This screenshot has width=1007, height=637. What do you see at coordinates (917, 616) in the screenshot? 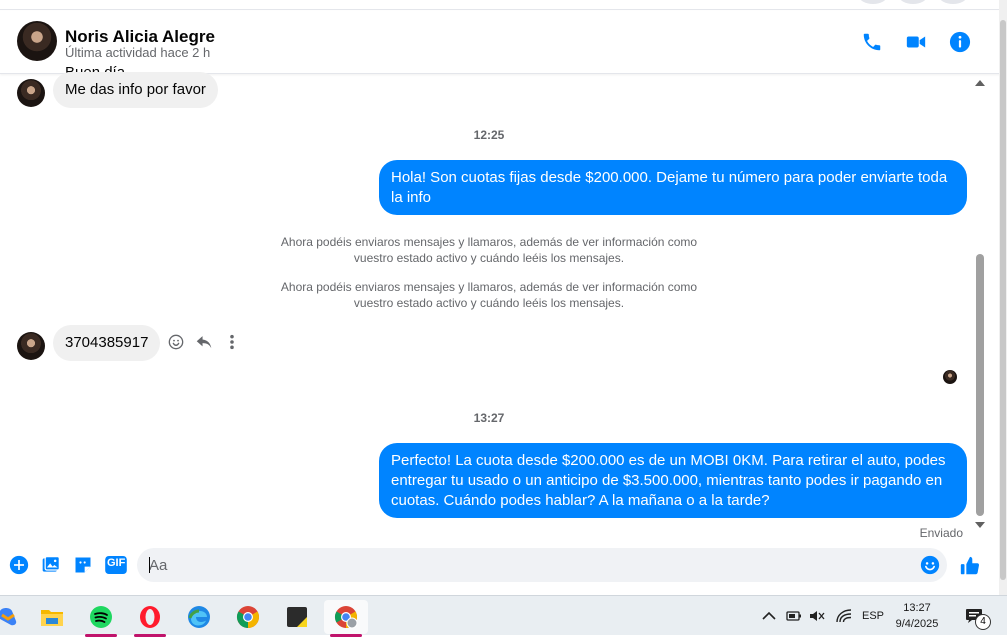
I see `system-clock: 13:27 9/4/2025` at bounding box center [917, 616].